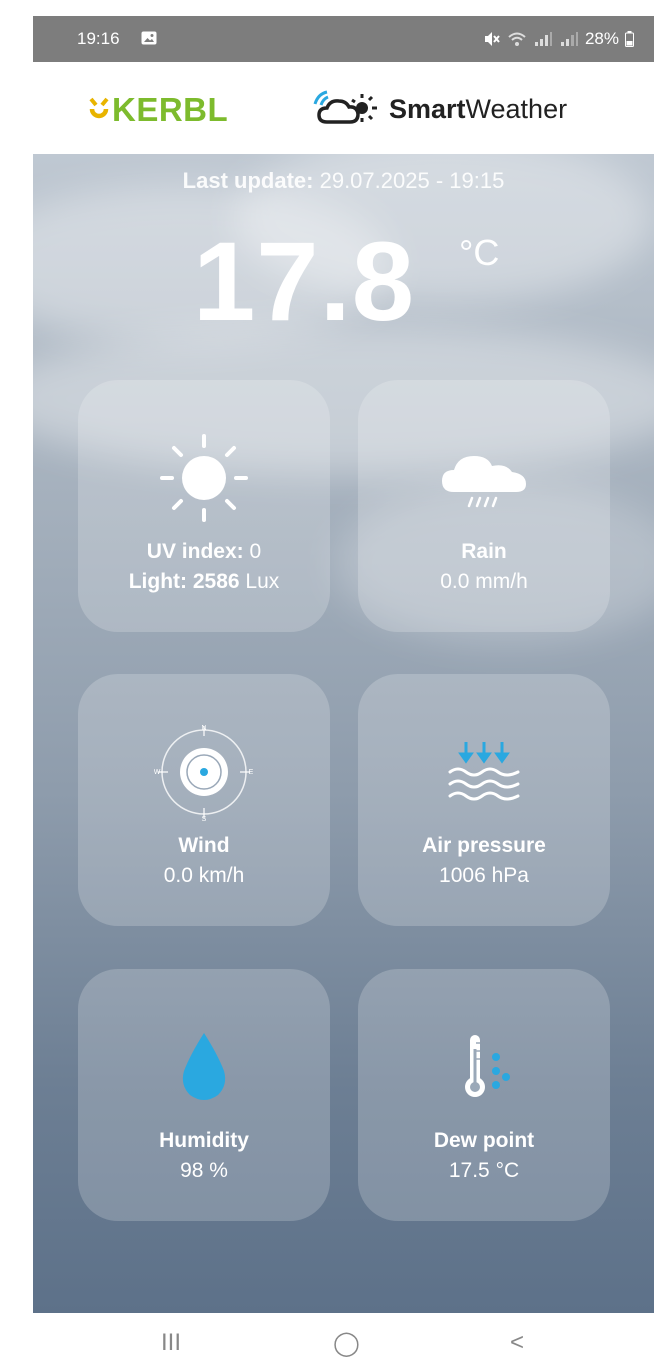 This screenshot has height=1361, width=659. What do you see at coordinates (487, 1066) in the screenshot?
I see `thermometer-drops-icon` at bounding box center [487, 1066].